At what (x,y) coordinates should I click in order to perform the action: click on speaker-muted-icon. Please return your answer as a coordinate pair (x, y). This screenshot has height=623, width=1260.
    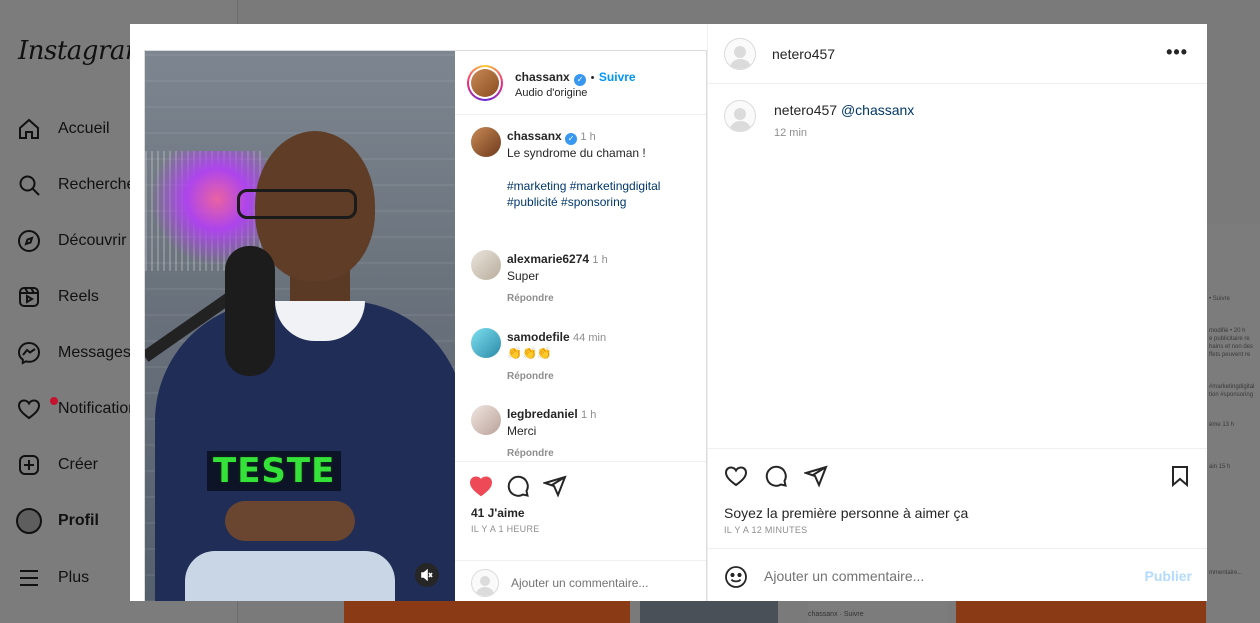
    Looking at the image, I should click on (427, 575).